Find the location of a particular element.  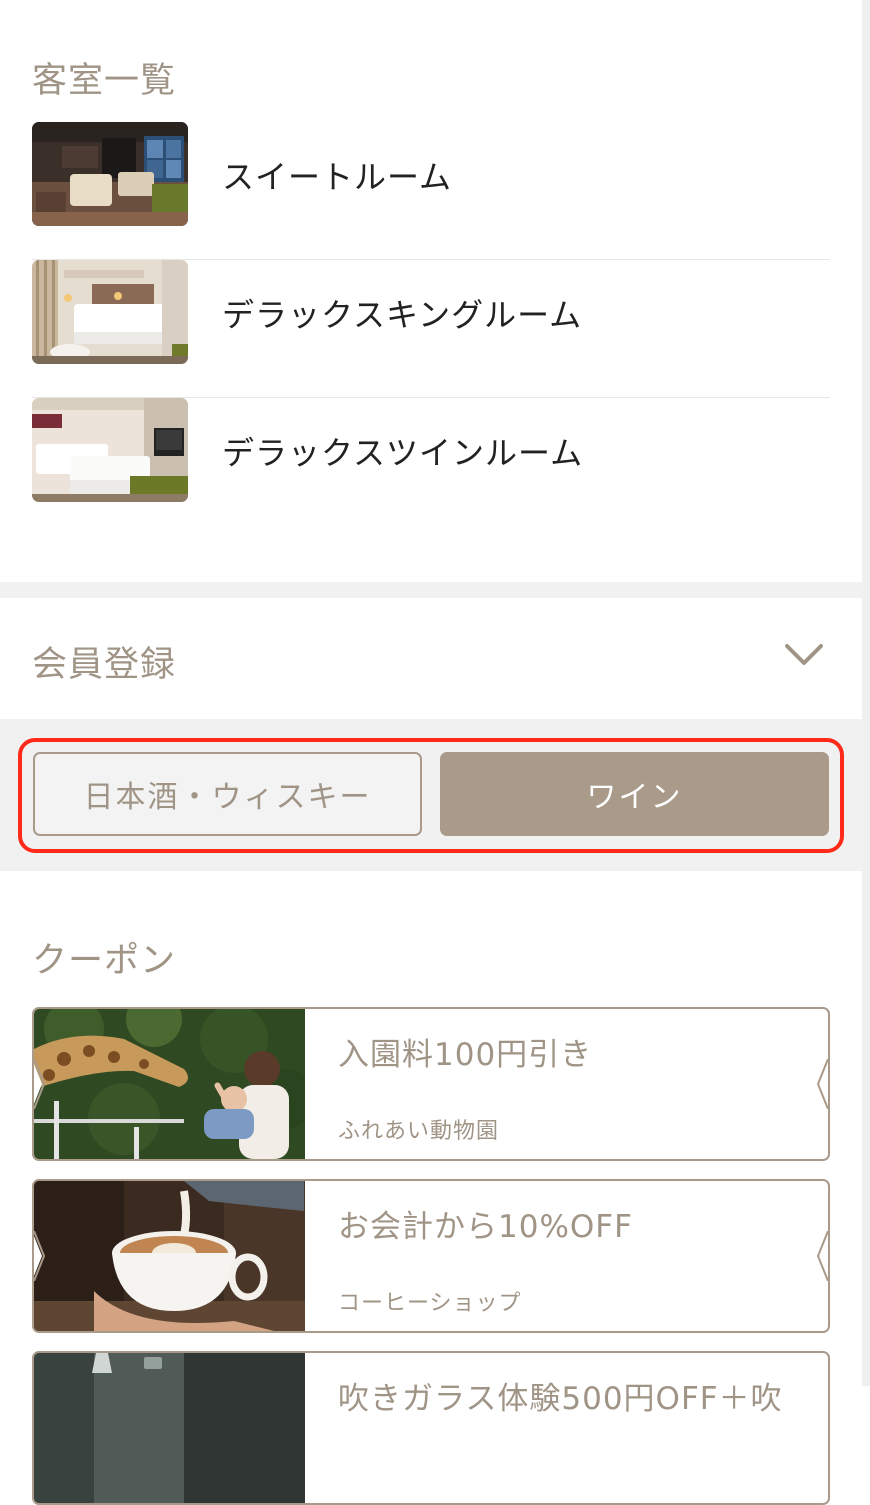

coupon-section-title: クーポン is located at coordinates (104, 961).